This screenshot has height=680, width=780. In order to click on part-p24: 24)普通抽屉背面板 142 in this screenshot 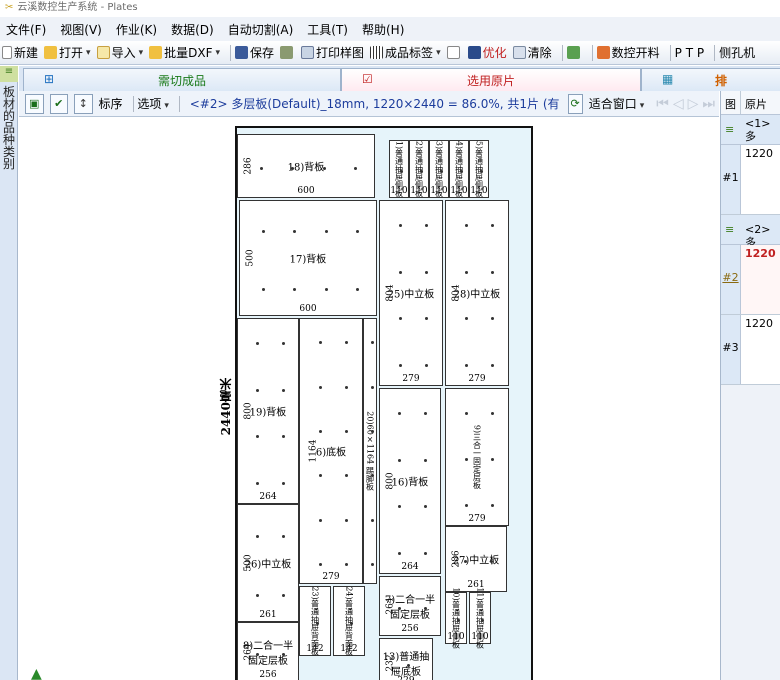, I will do `click(349, 621)`.